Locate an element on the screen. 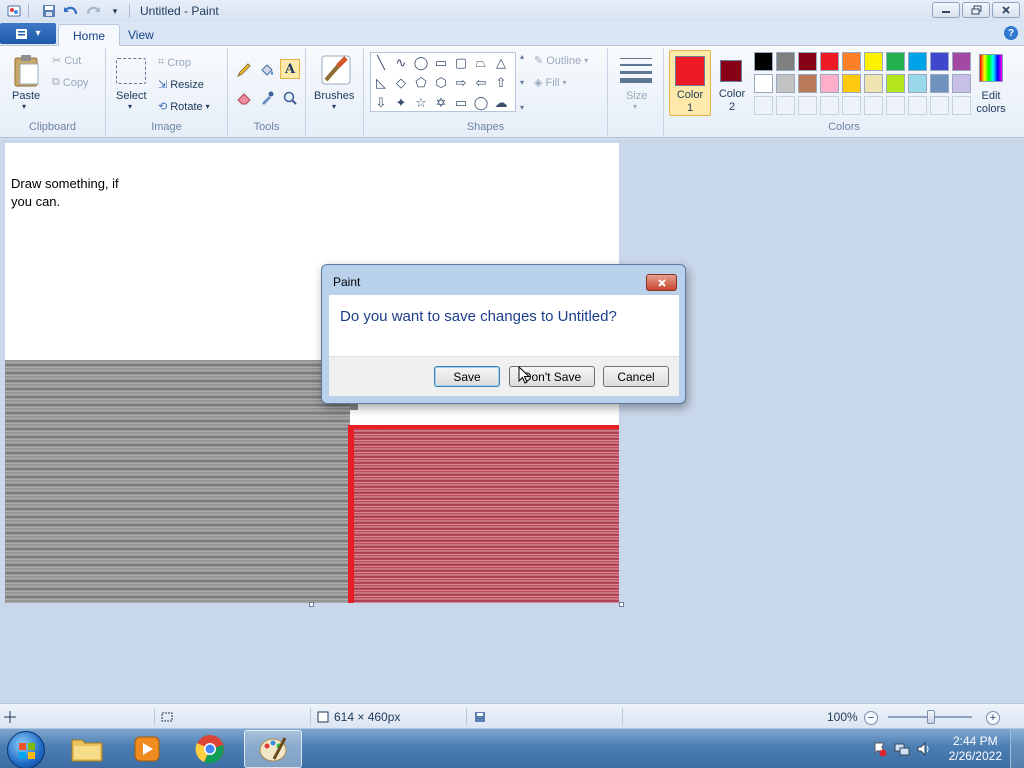 The width and height of the screenshot is (1024, 768). size-button: Size is located at coordinates (636, 96).